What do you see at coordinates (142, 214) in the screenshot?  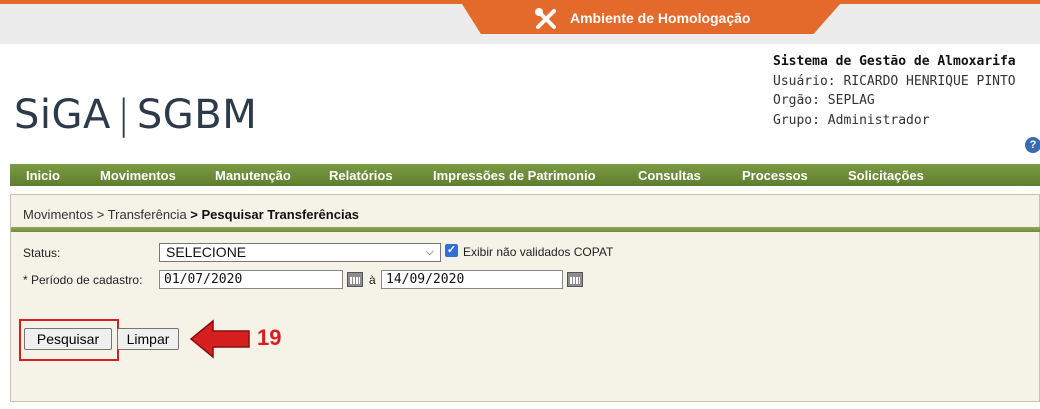 I see `breadcrumb-transferencia: > Transferência` at bounding box center [142, 214].